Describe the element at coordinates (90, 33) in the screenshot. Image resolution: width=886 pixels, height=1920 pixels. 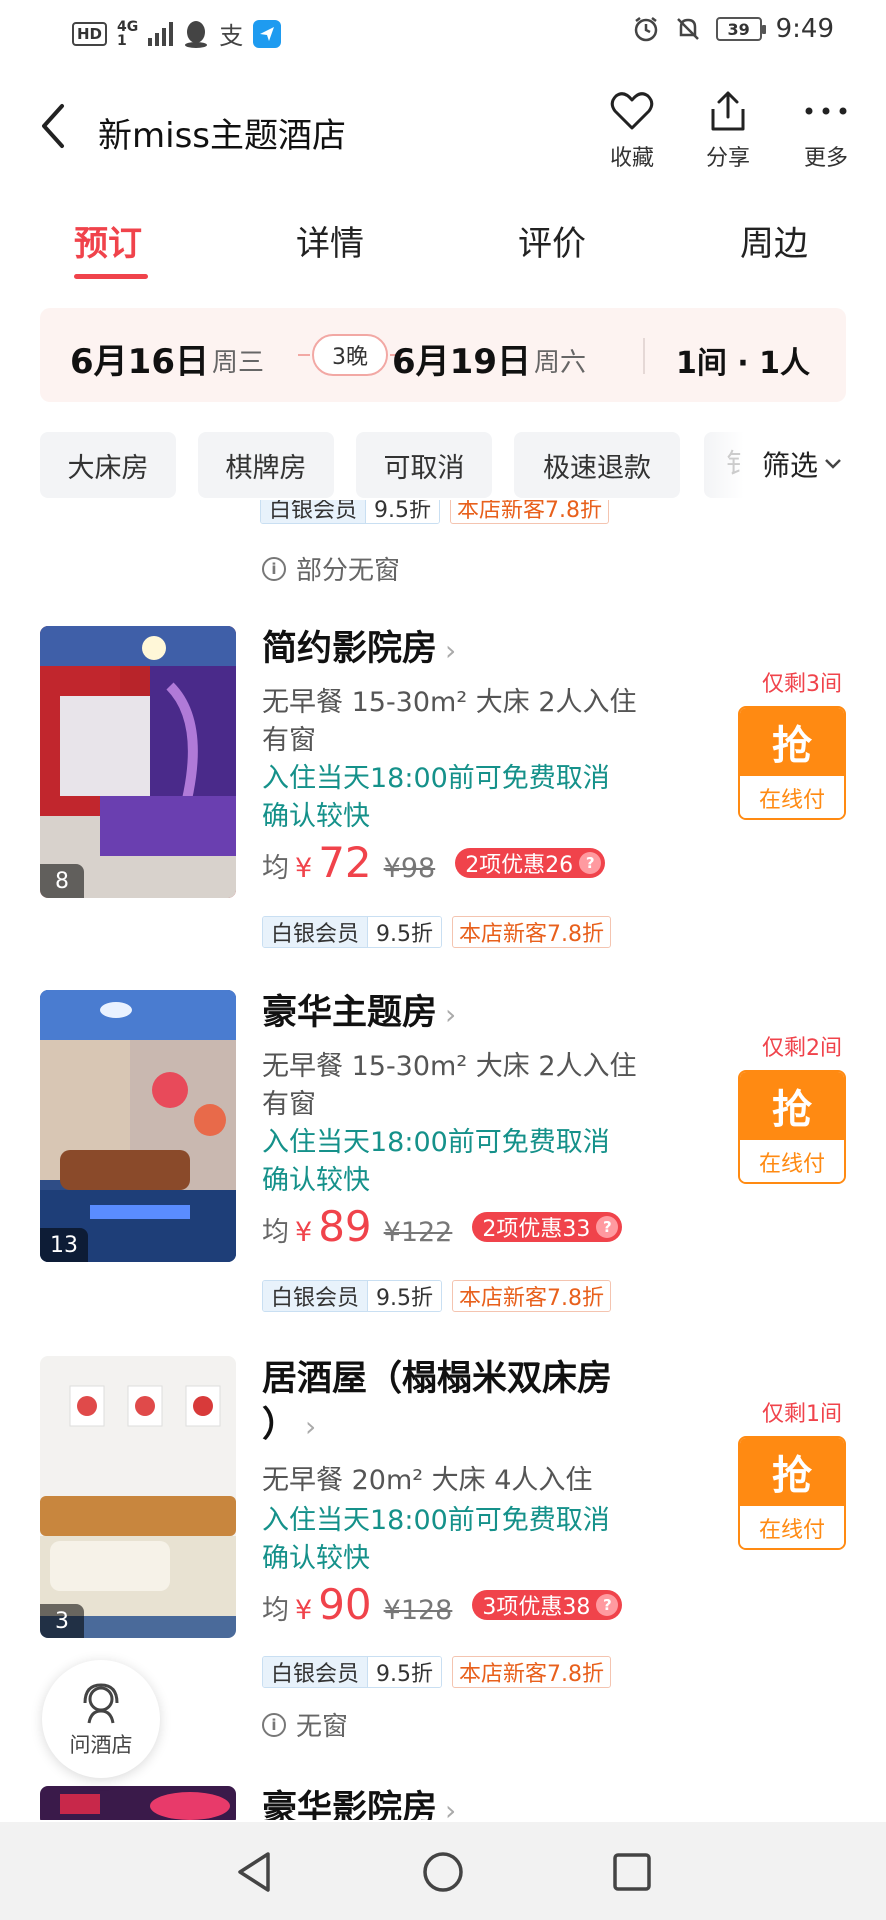
I see `hd-indicator: HD` at that location.